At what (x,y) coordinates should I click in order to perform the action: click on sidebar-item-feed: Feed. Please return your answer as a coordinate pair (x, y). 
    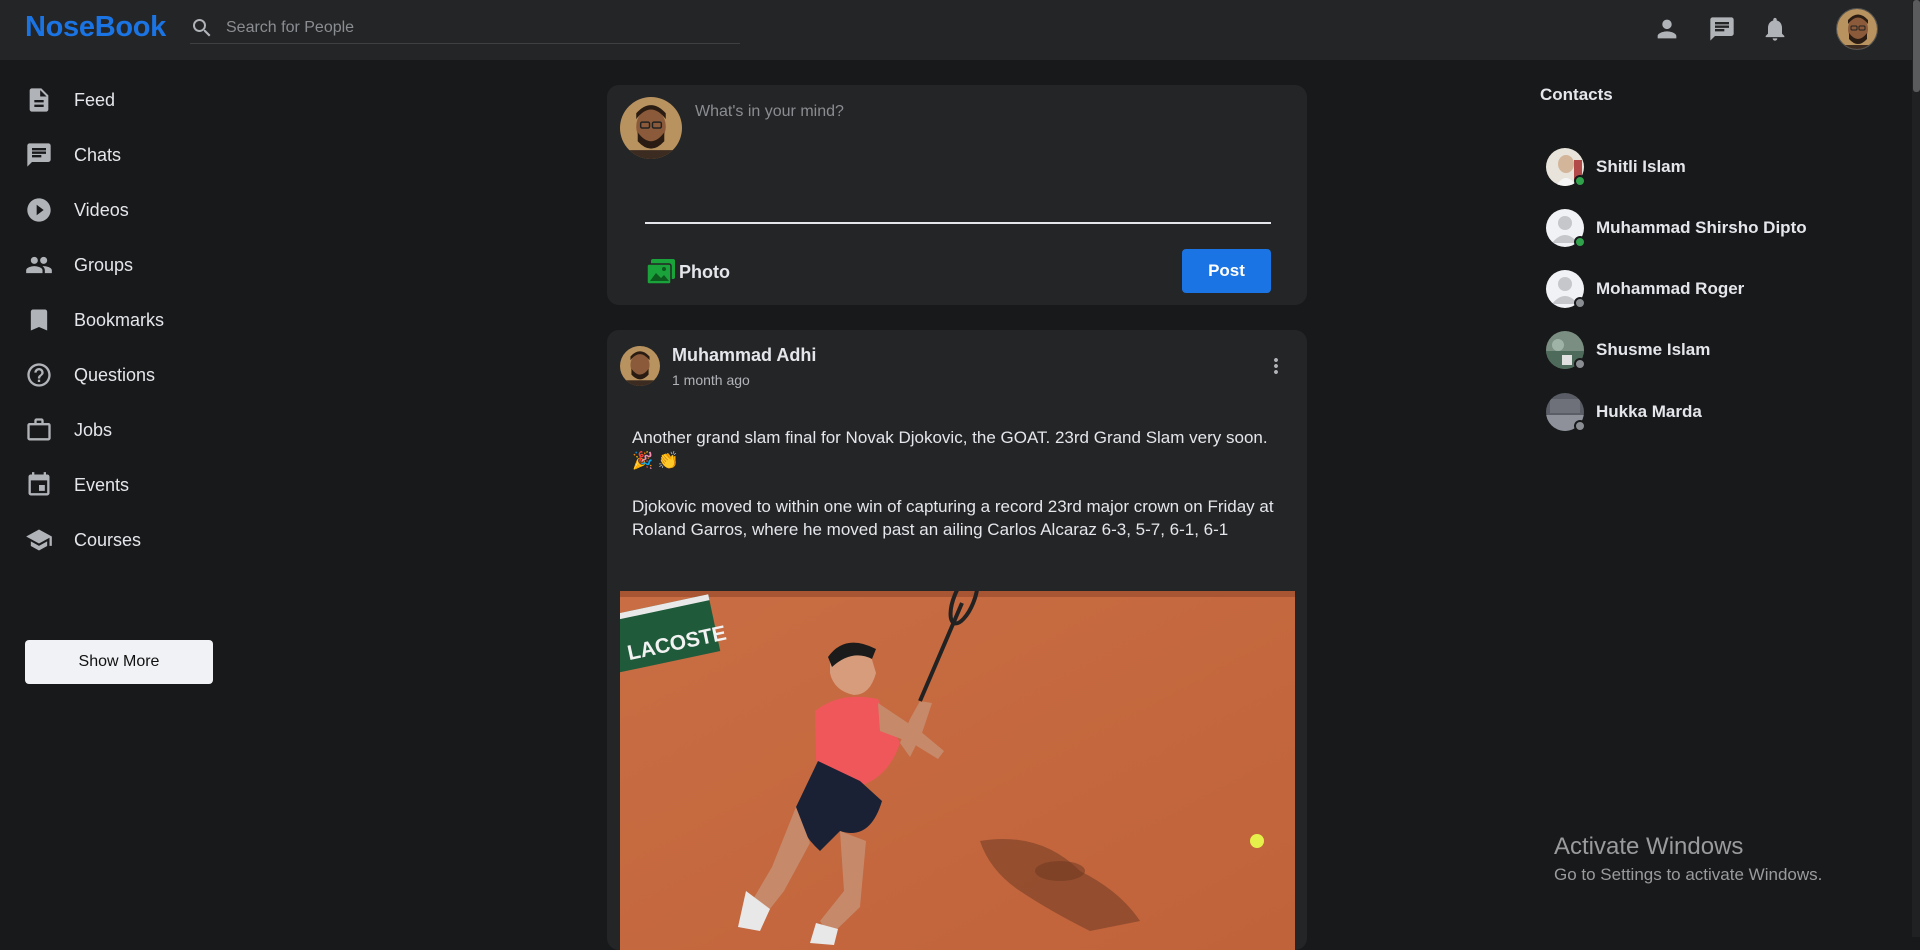
    Looking at the image, I should click on (125, 100).